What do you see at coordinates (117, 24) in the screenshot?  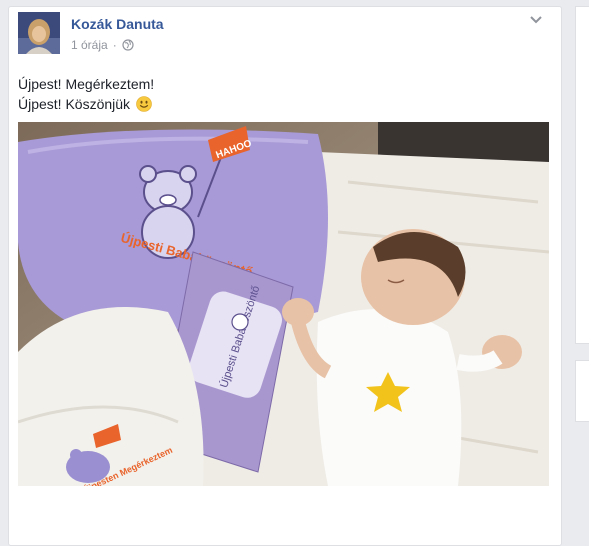 I see `author-name-link: Kozák Danuta` at bounding box center [117, 24].